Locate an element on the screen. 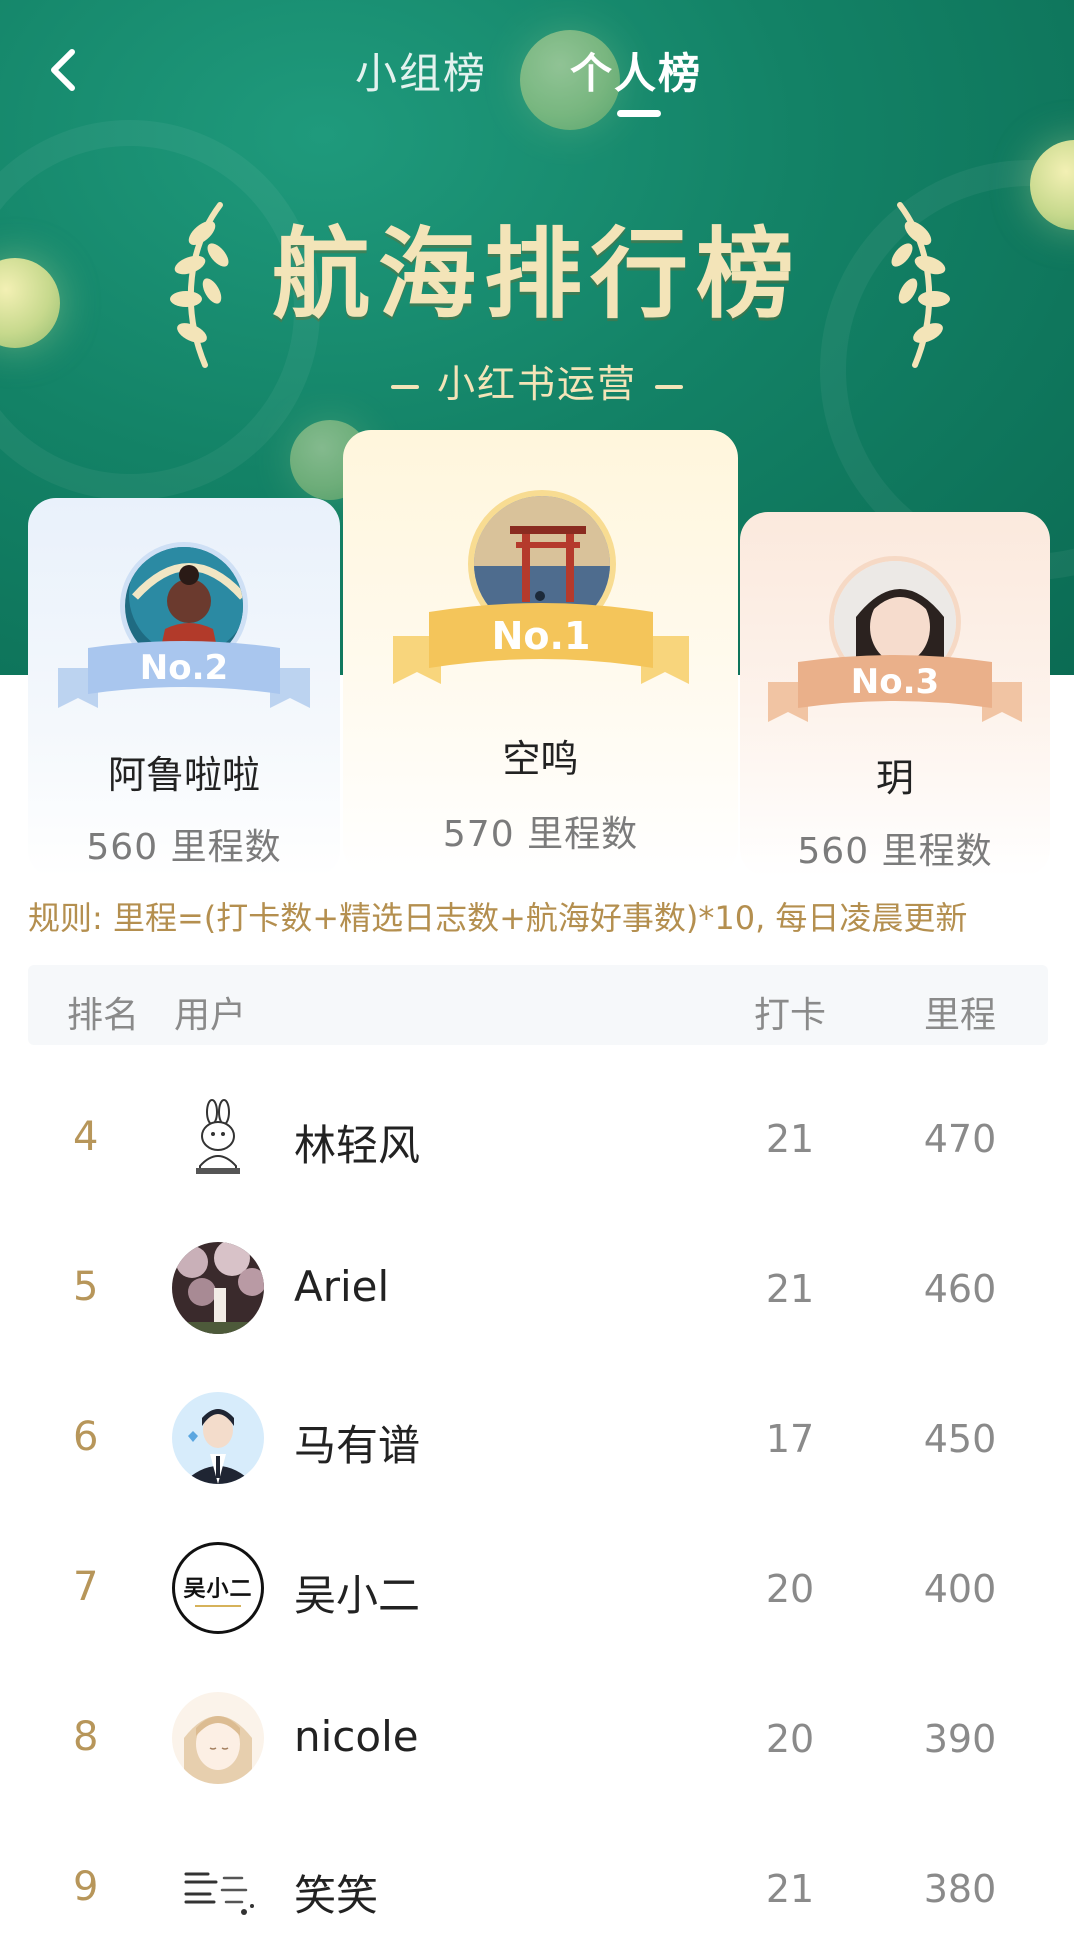  table-row: 9 笑笑 21 380 is located at coordinates (537, 1880).